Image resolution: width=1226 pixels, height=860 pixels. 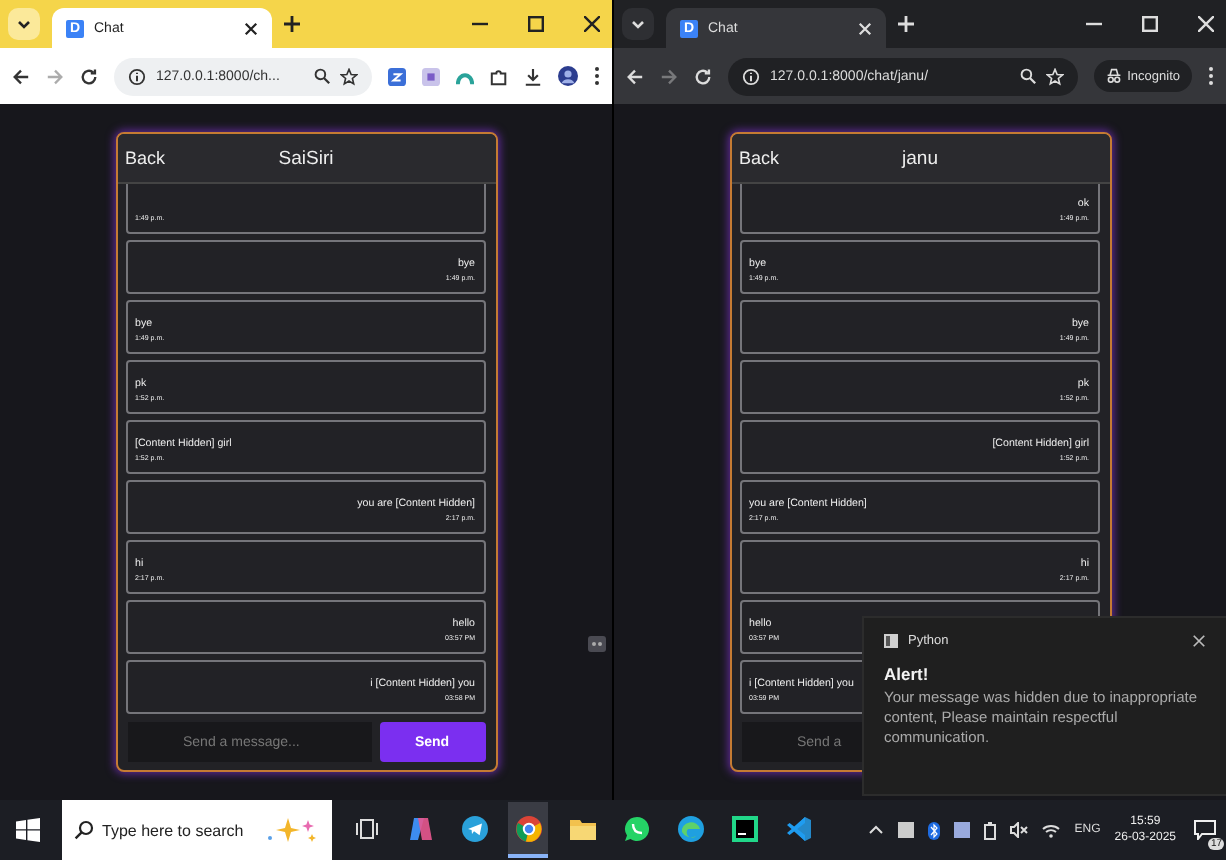 I want to click on notification-title: Alert!, so click(x=907, y=674).